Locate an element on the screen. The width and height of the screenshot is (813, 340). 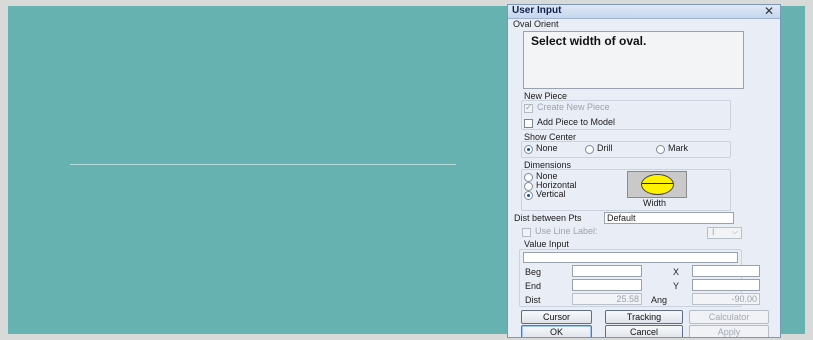
end-label: End is located at coordinates (533, 286).